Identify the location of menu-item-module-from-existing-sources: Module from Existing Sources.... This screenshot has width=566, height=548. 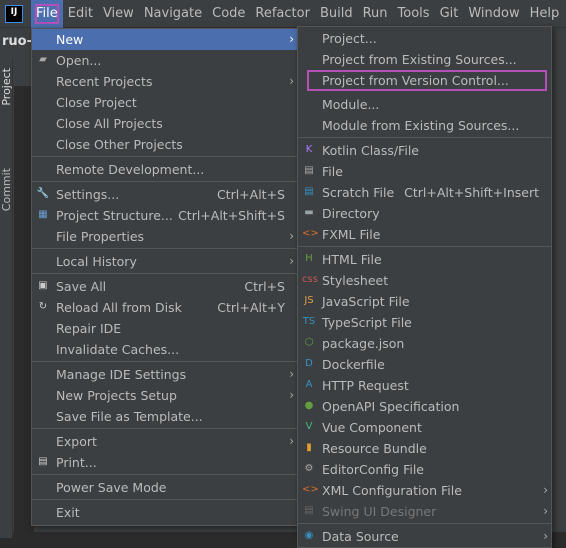
(424, 125).